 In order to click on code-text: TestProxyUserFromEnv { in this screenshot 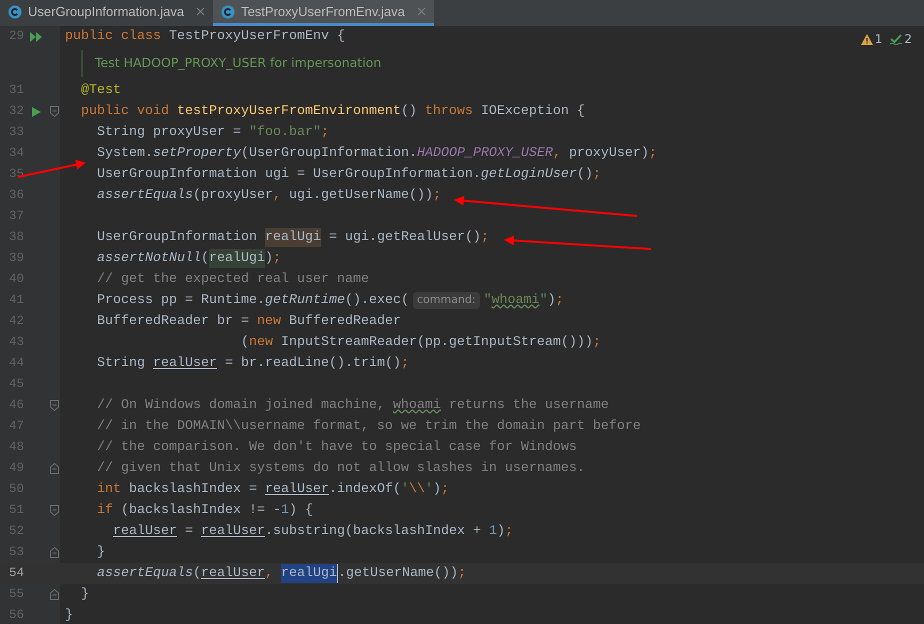, I will do `click(256, 37)`.